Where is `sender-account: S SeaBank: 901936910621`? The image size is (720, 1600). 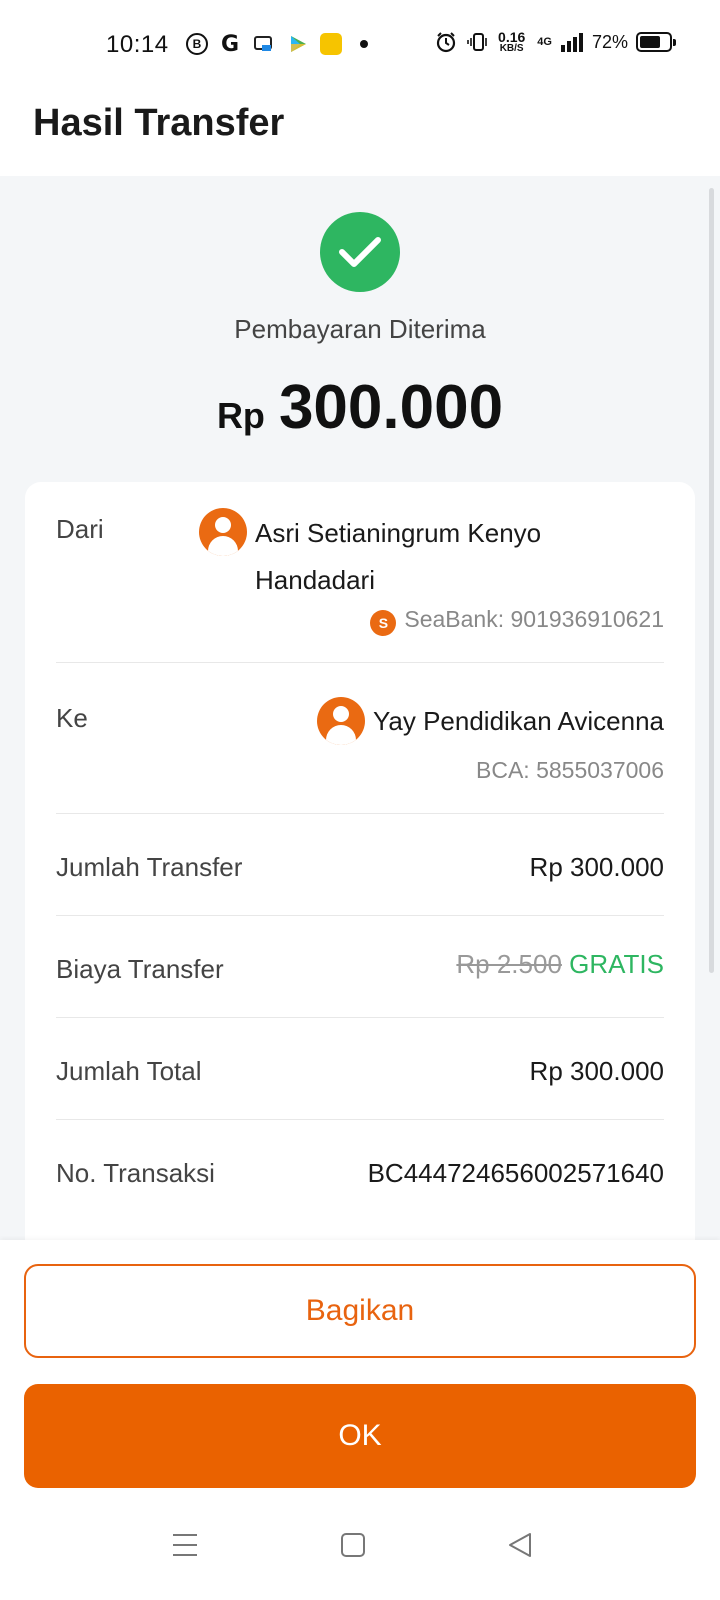 sender-account: S SeaBank: 901936910621 is located at coordinates (517, 621).